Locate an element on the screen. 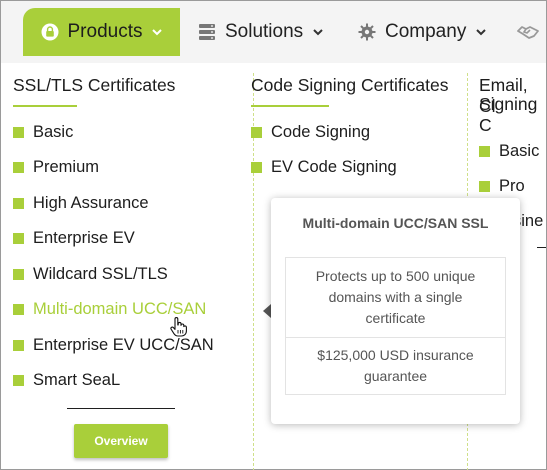  tooltip-arrow is located at coordinates (267, 311).